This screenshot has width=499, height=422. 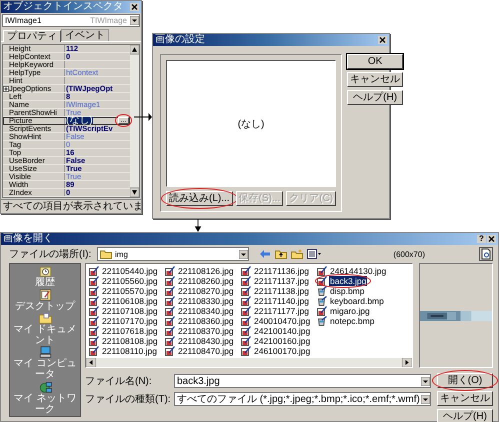 What do you see at coordinates (347, 291) in the screenshot?
I see `file-name: disp.bmp` at bounding box center [347, 291].